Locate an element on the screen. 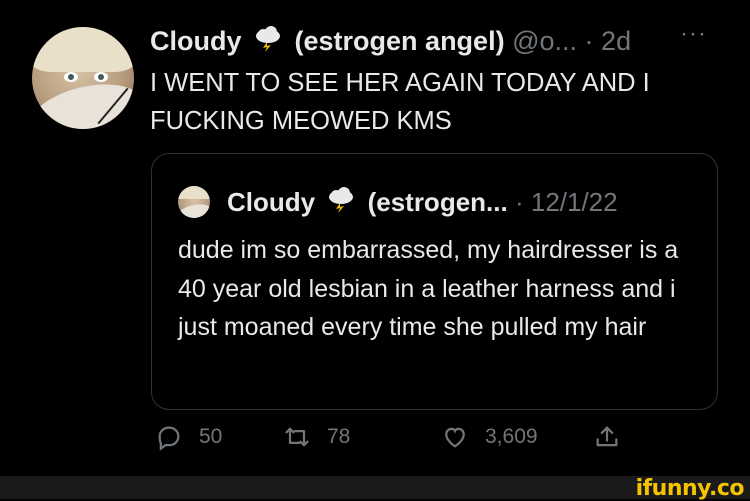 The width and height of the screenshot is (750, 501). quoted-header: Cloudy (estrogen... · 12/1/22 is located at coordinates (422, 203).